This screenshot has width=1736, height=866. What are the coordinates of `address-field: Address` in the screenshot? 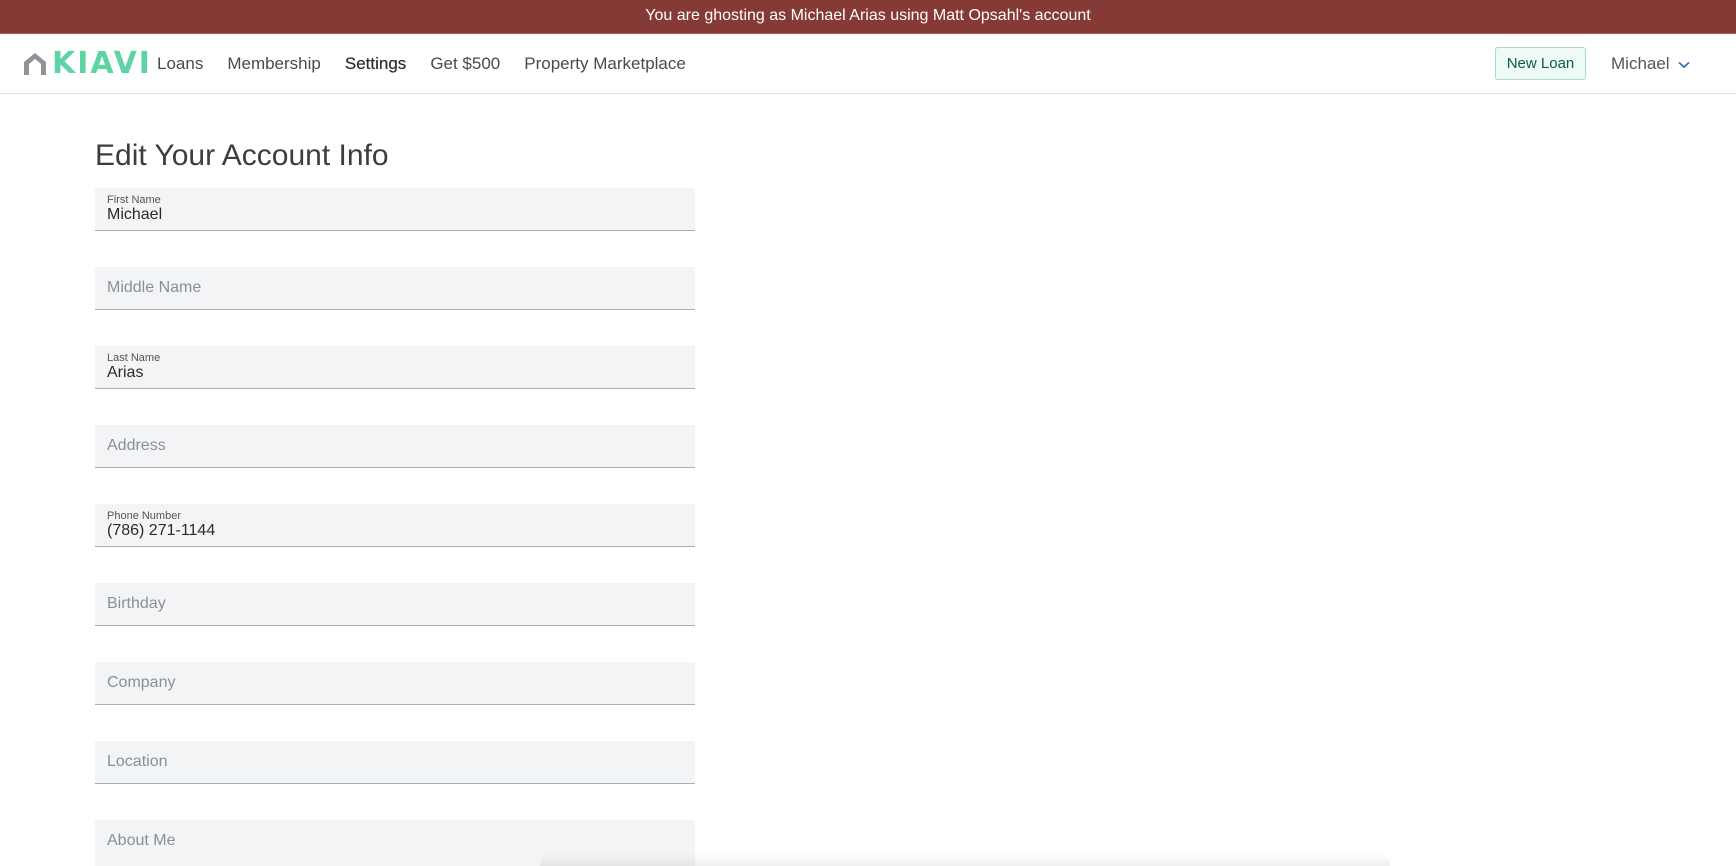 It's located at (395, 446).